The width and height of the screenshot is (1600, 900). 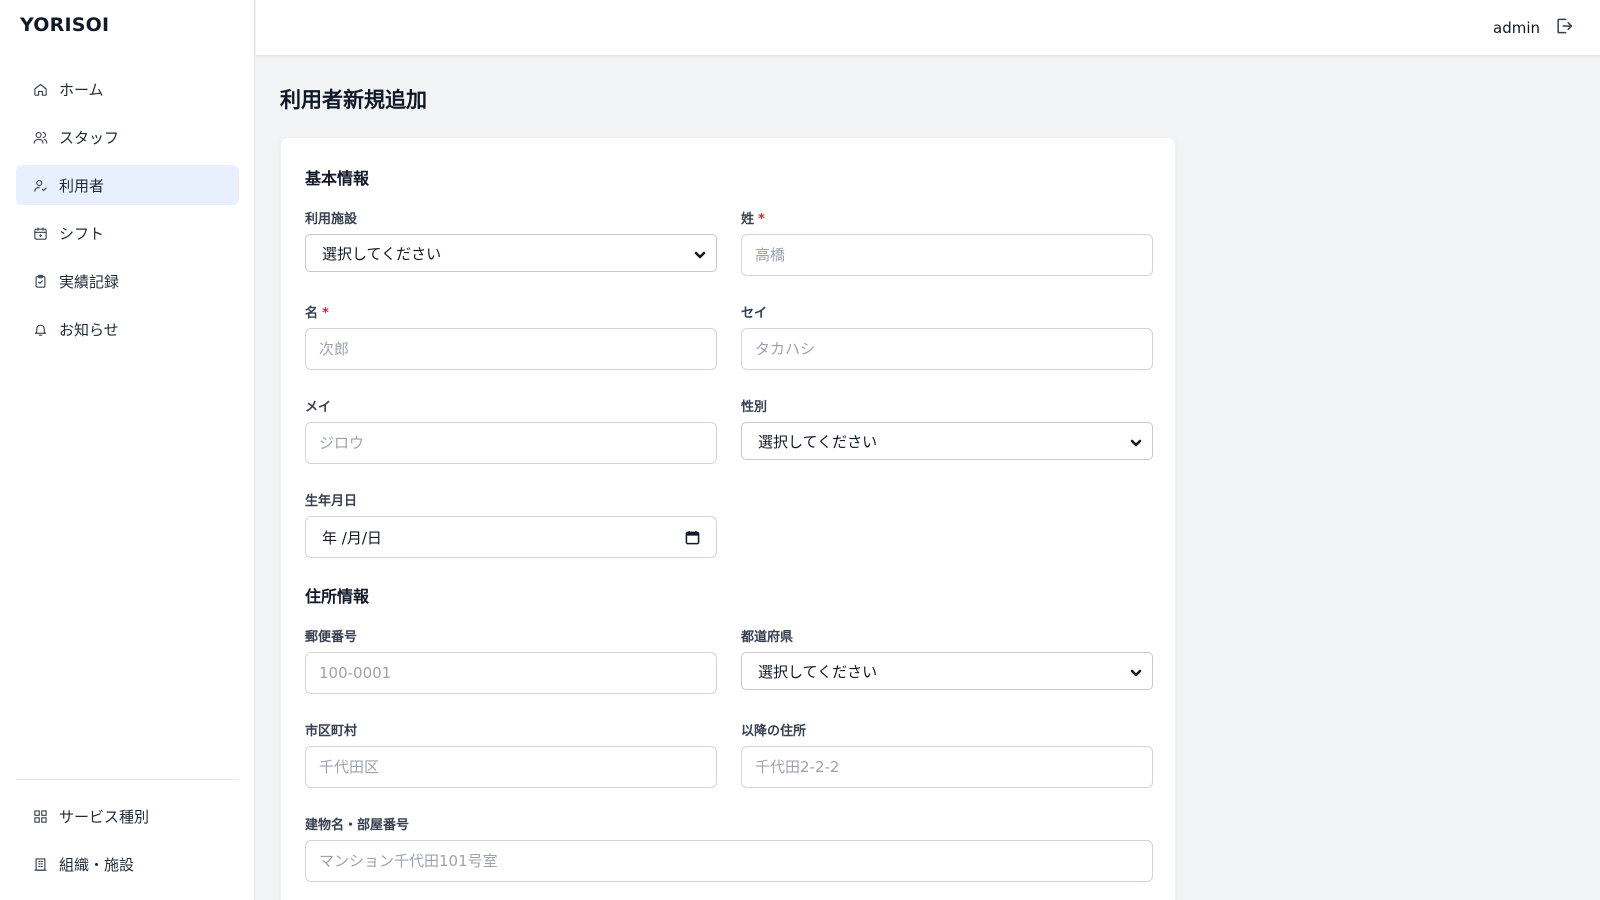 I want to click on building-input, so click(x=729, y=861).